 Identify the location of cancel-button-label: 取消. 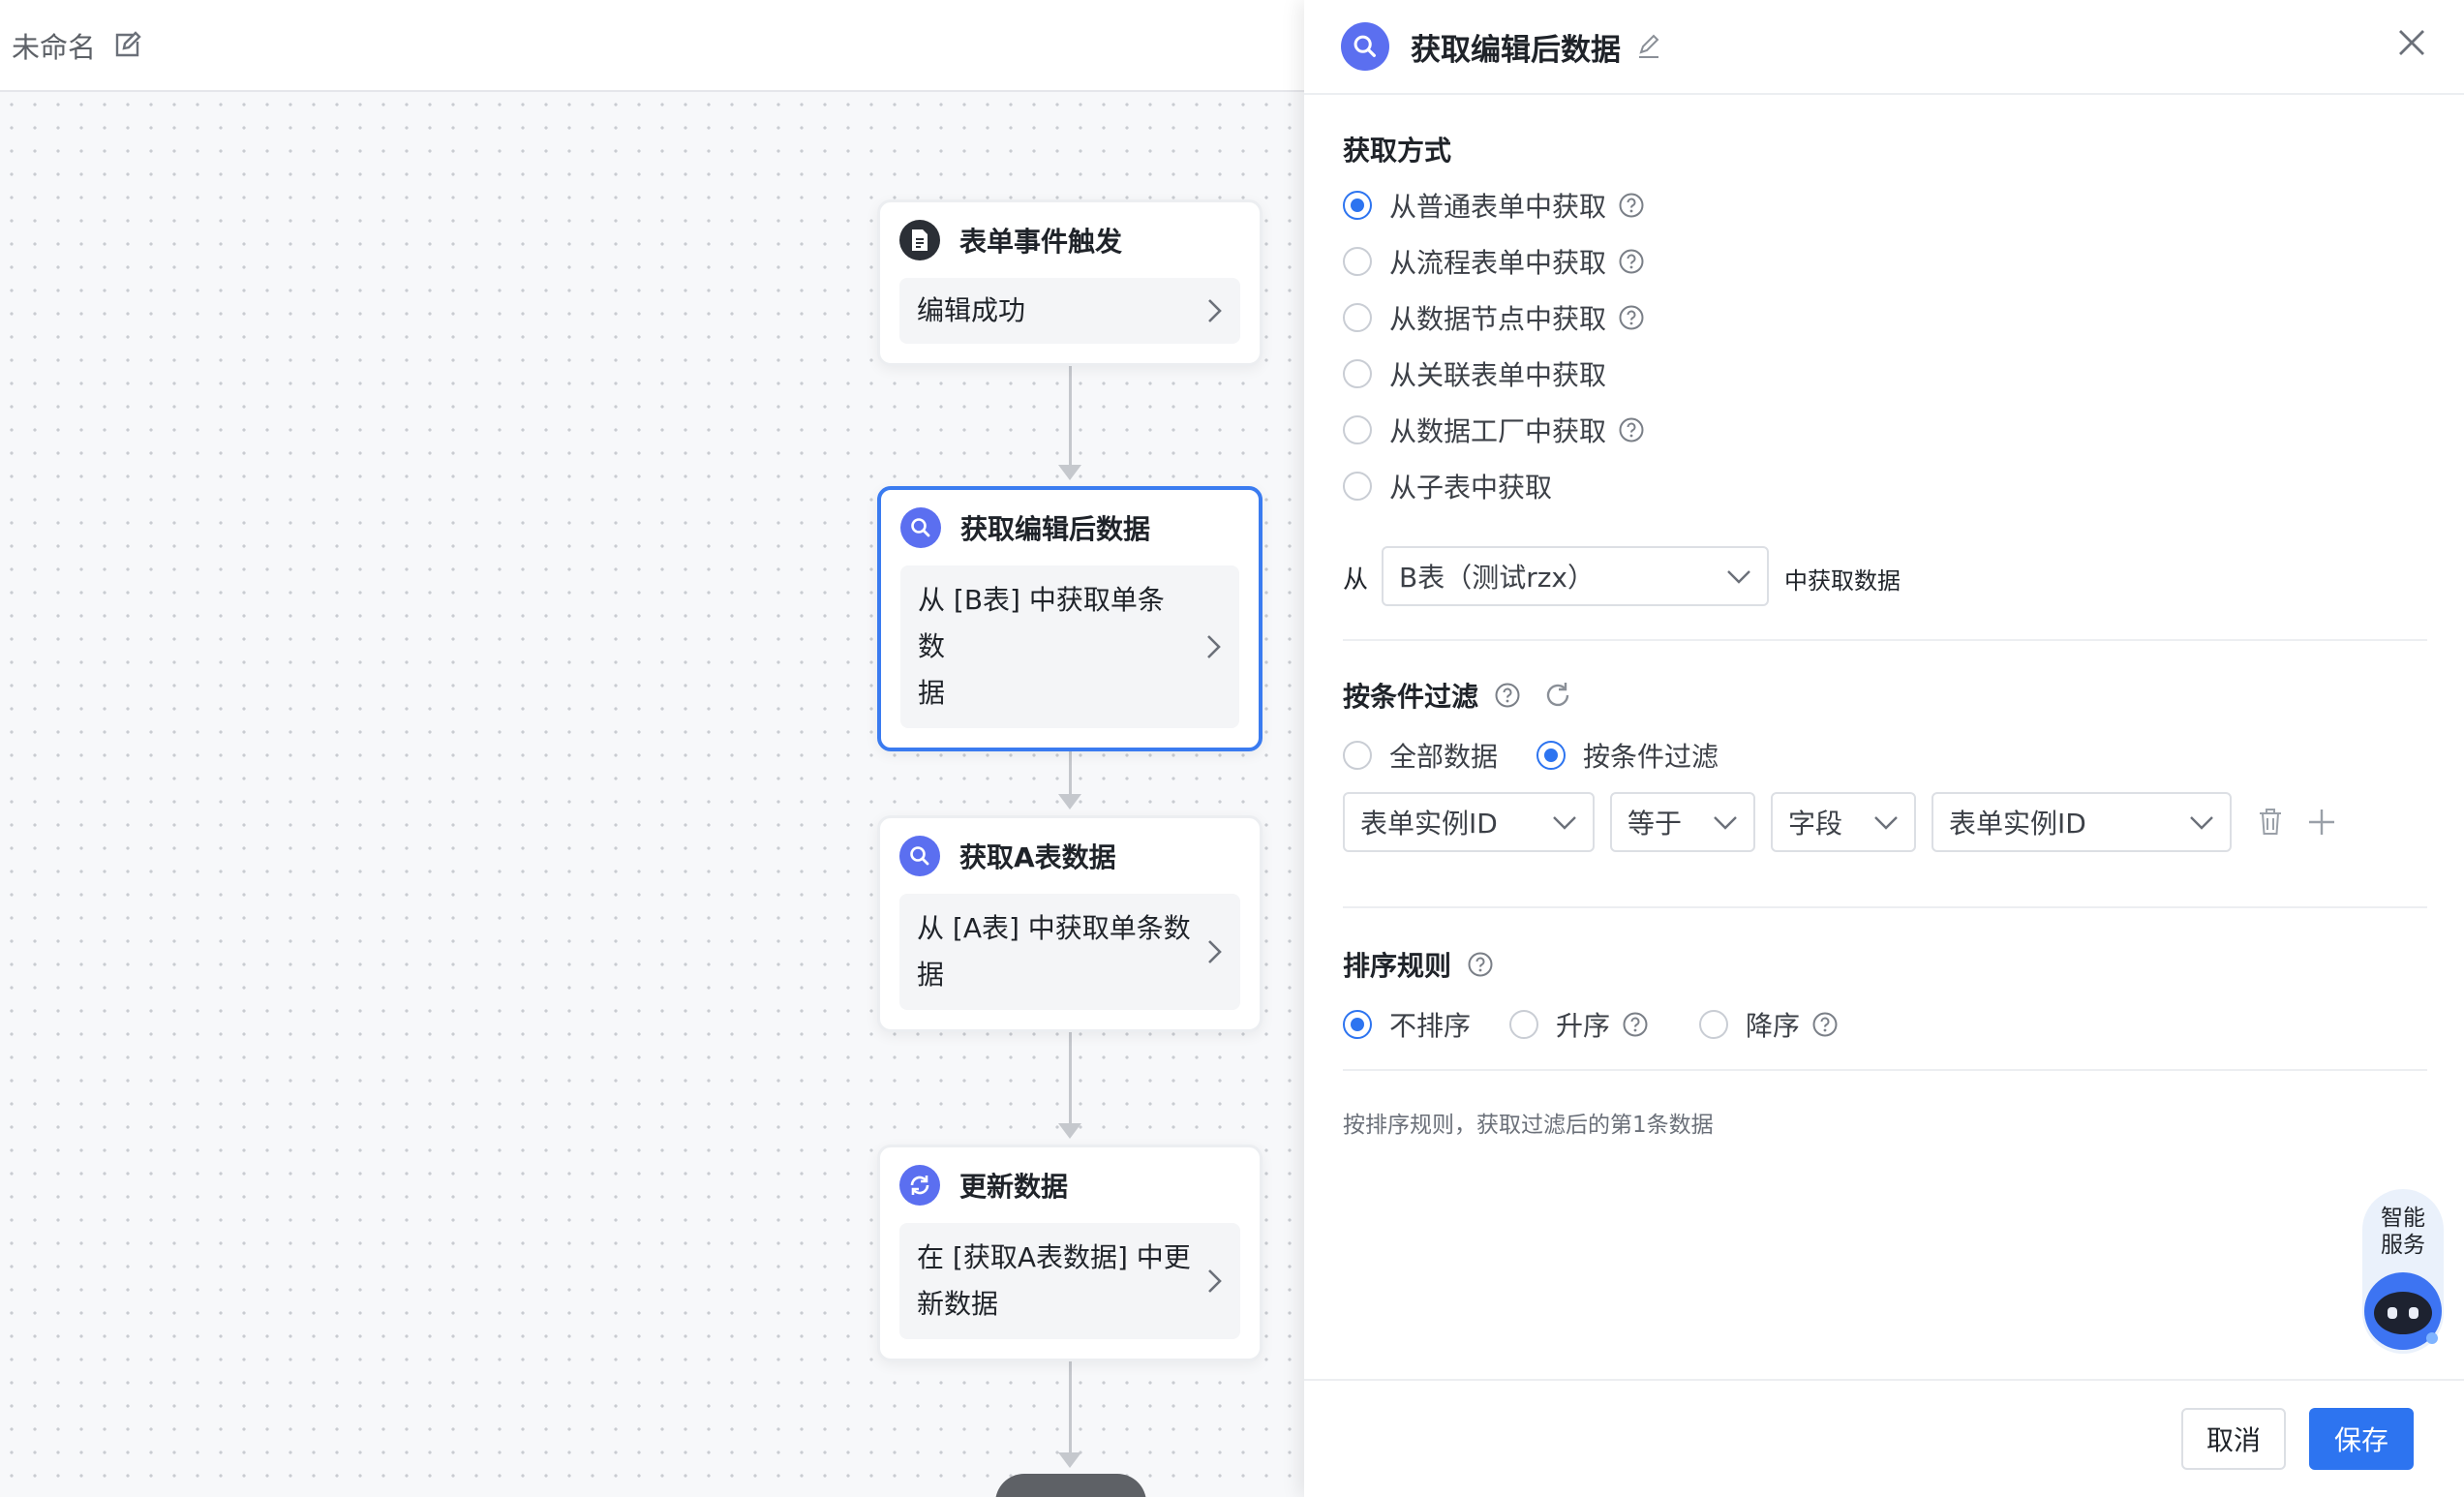
(2233, 1440).